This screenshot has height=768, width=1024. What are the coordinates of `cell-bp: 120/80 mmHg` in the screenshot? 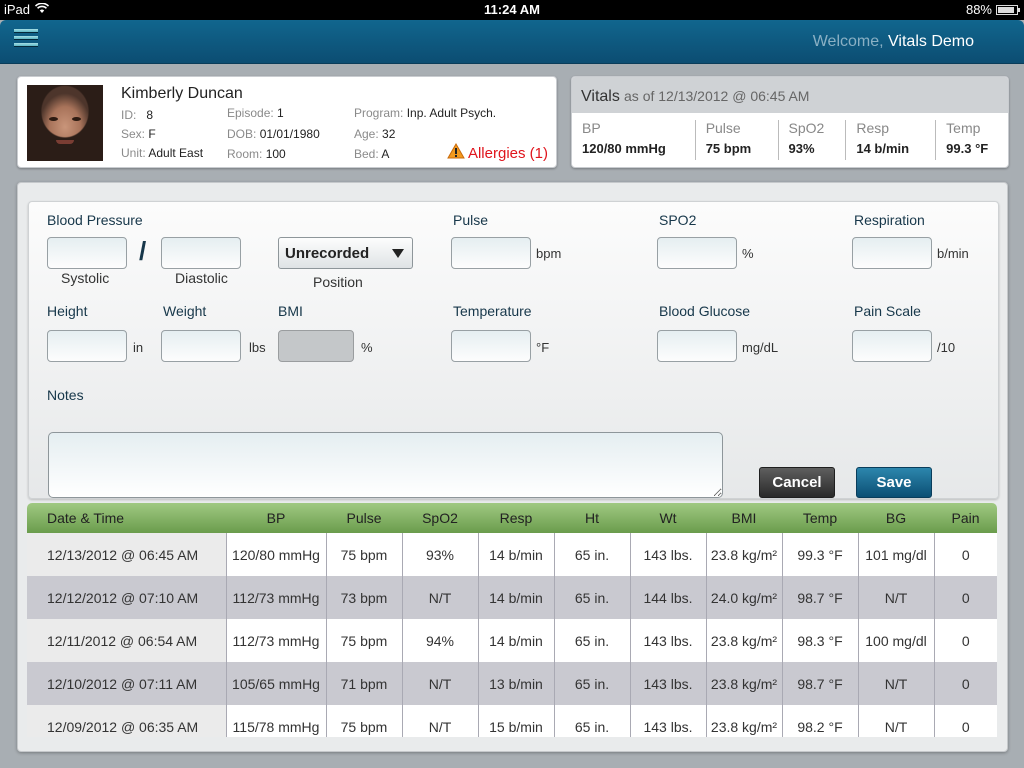 It's located at (275, 554).